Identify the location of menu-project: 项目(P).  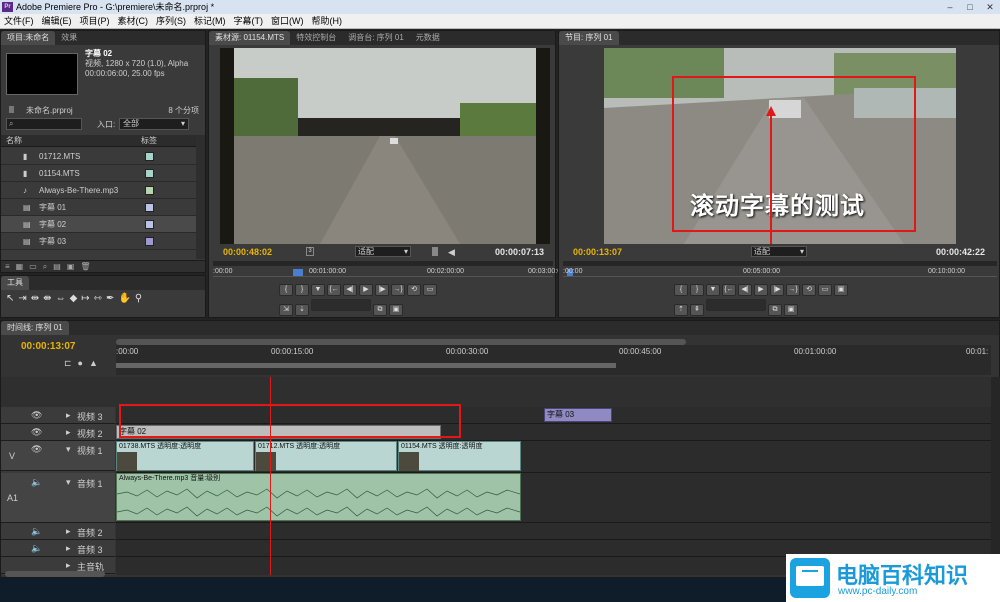
(95, 21).